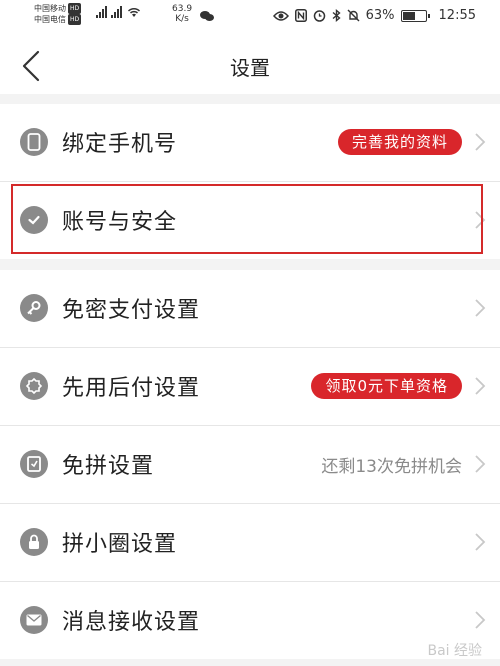 The height and width of the screenshot is (666, 500). I want to click on carrier-name-2: 中国电信, so click(50, 19).